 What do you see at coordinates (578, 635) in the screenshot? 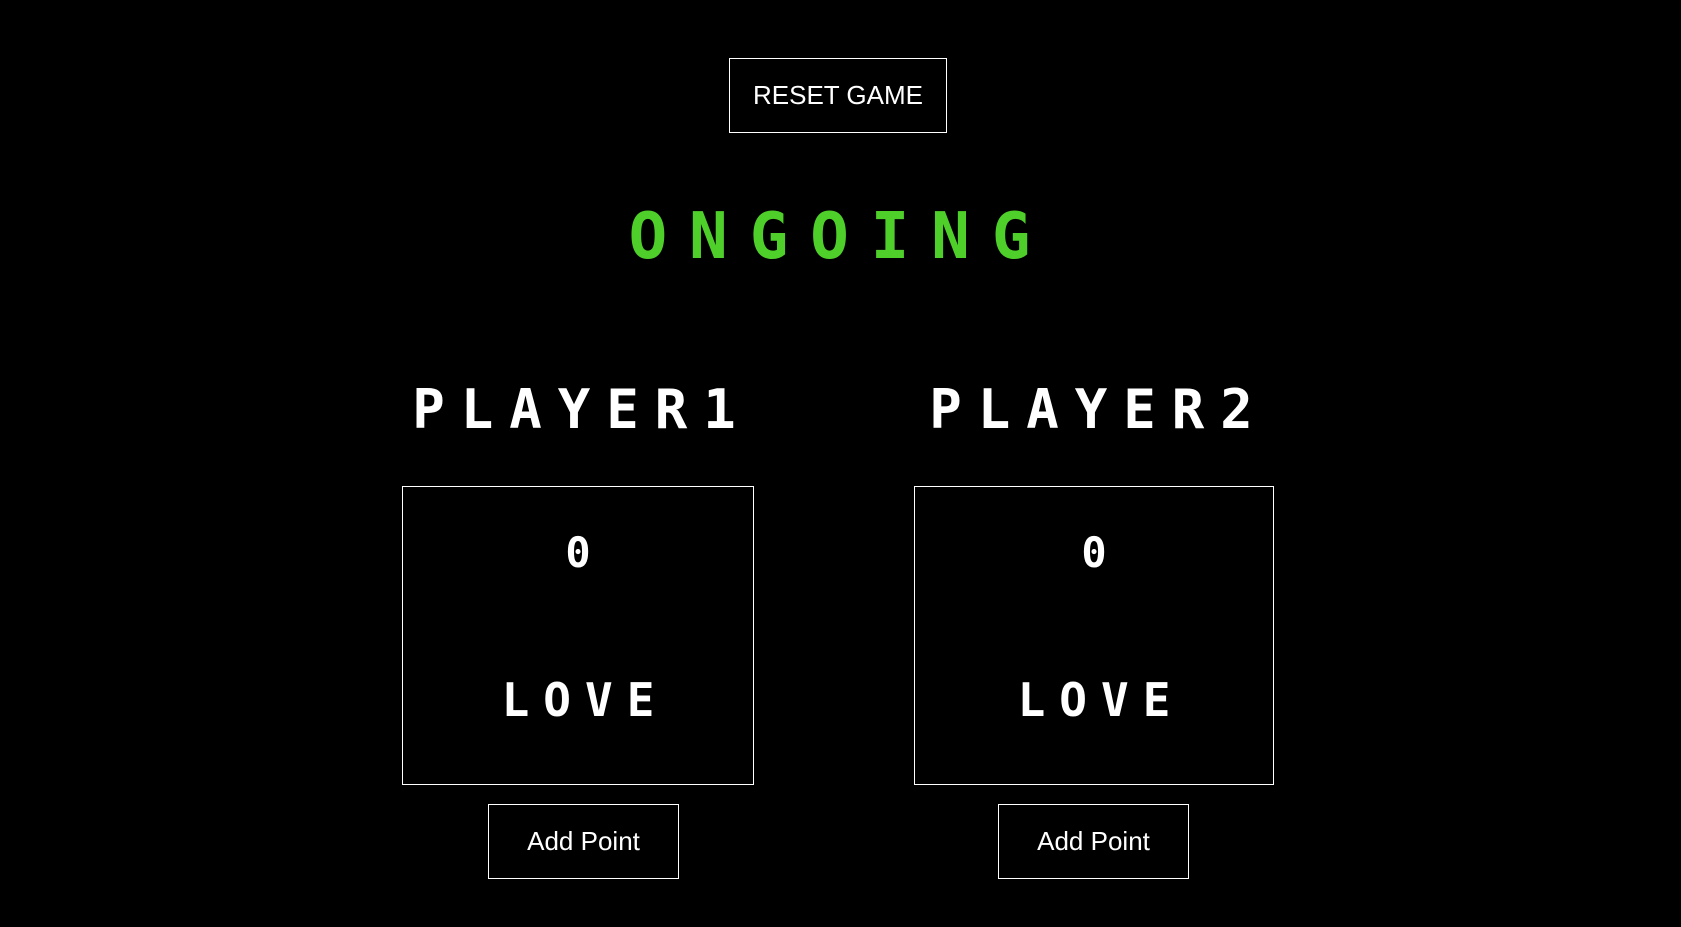
I see `player1-score-box: 0 LOVE` at bounding box center [578, 635].